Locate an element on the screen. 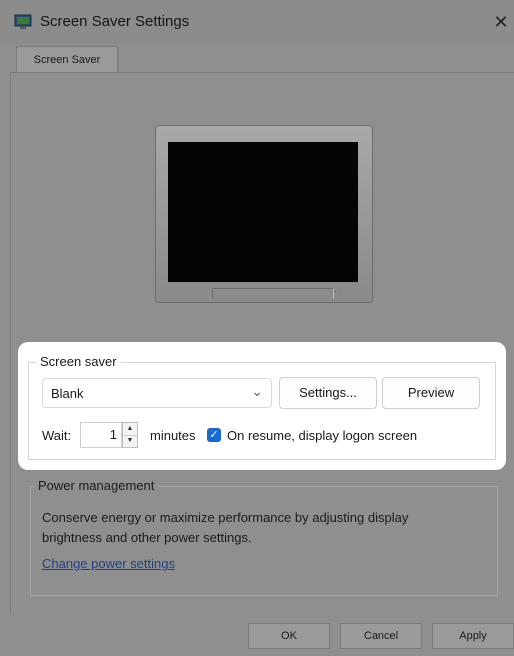  cancel-button: Cancel is located at coordinates (381, 636).